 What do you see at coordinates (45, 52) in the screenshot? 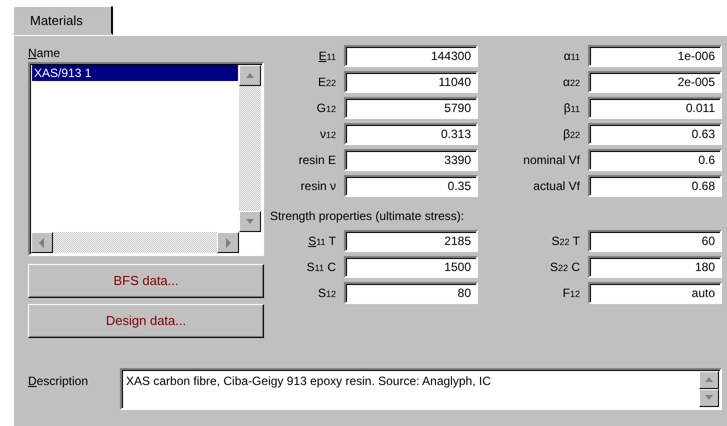
I see `name-label: Name` at bounding box center [45, 52].